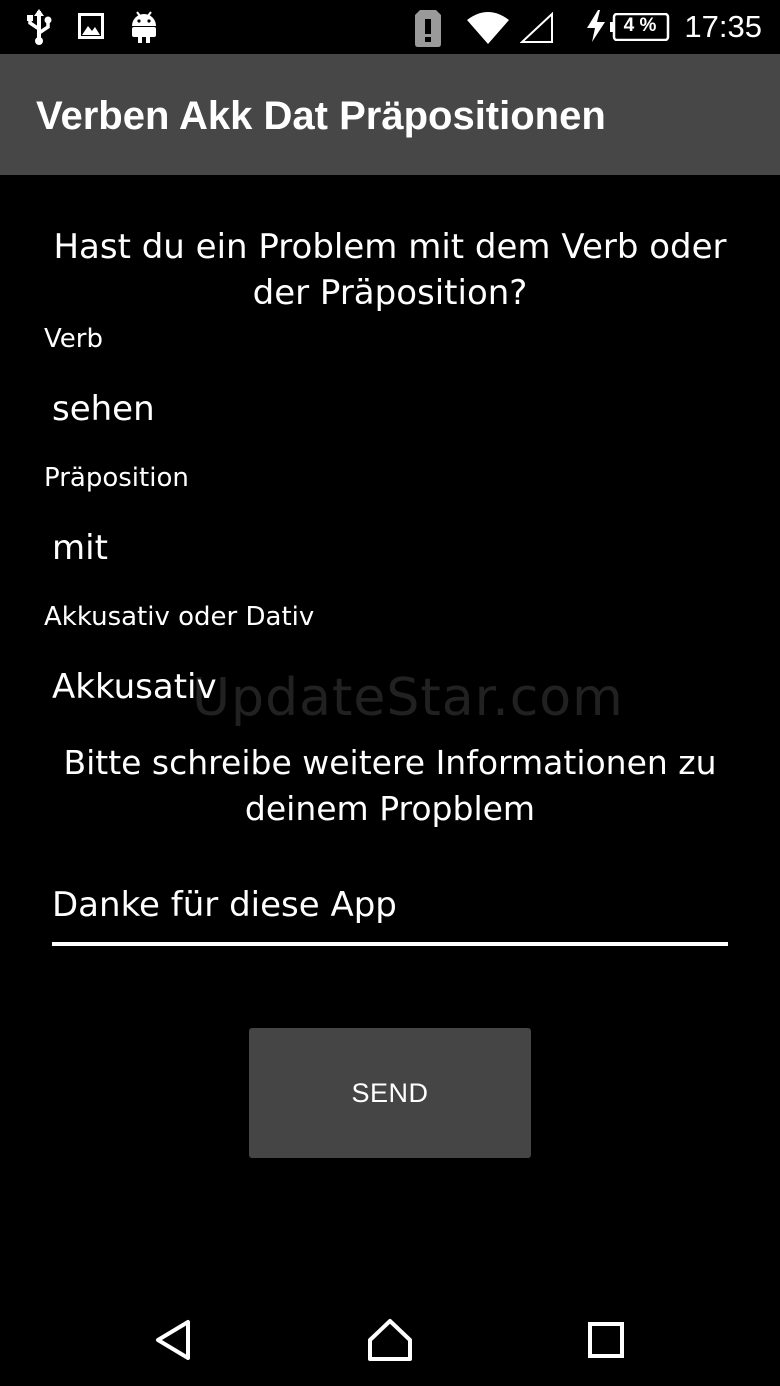 Image resolution: width=780 pixels, height=1386 pixels. I want to click on home-icon, so click(390, 1340).